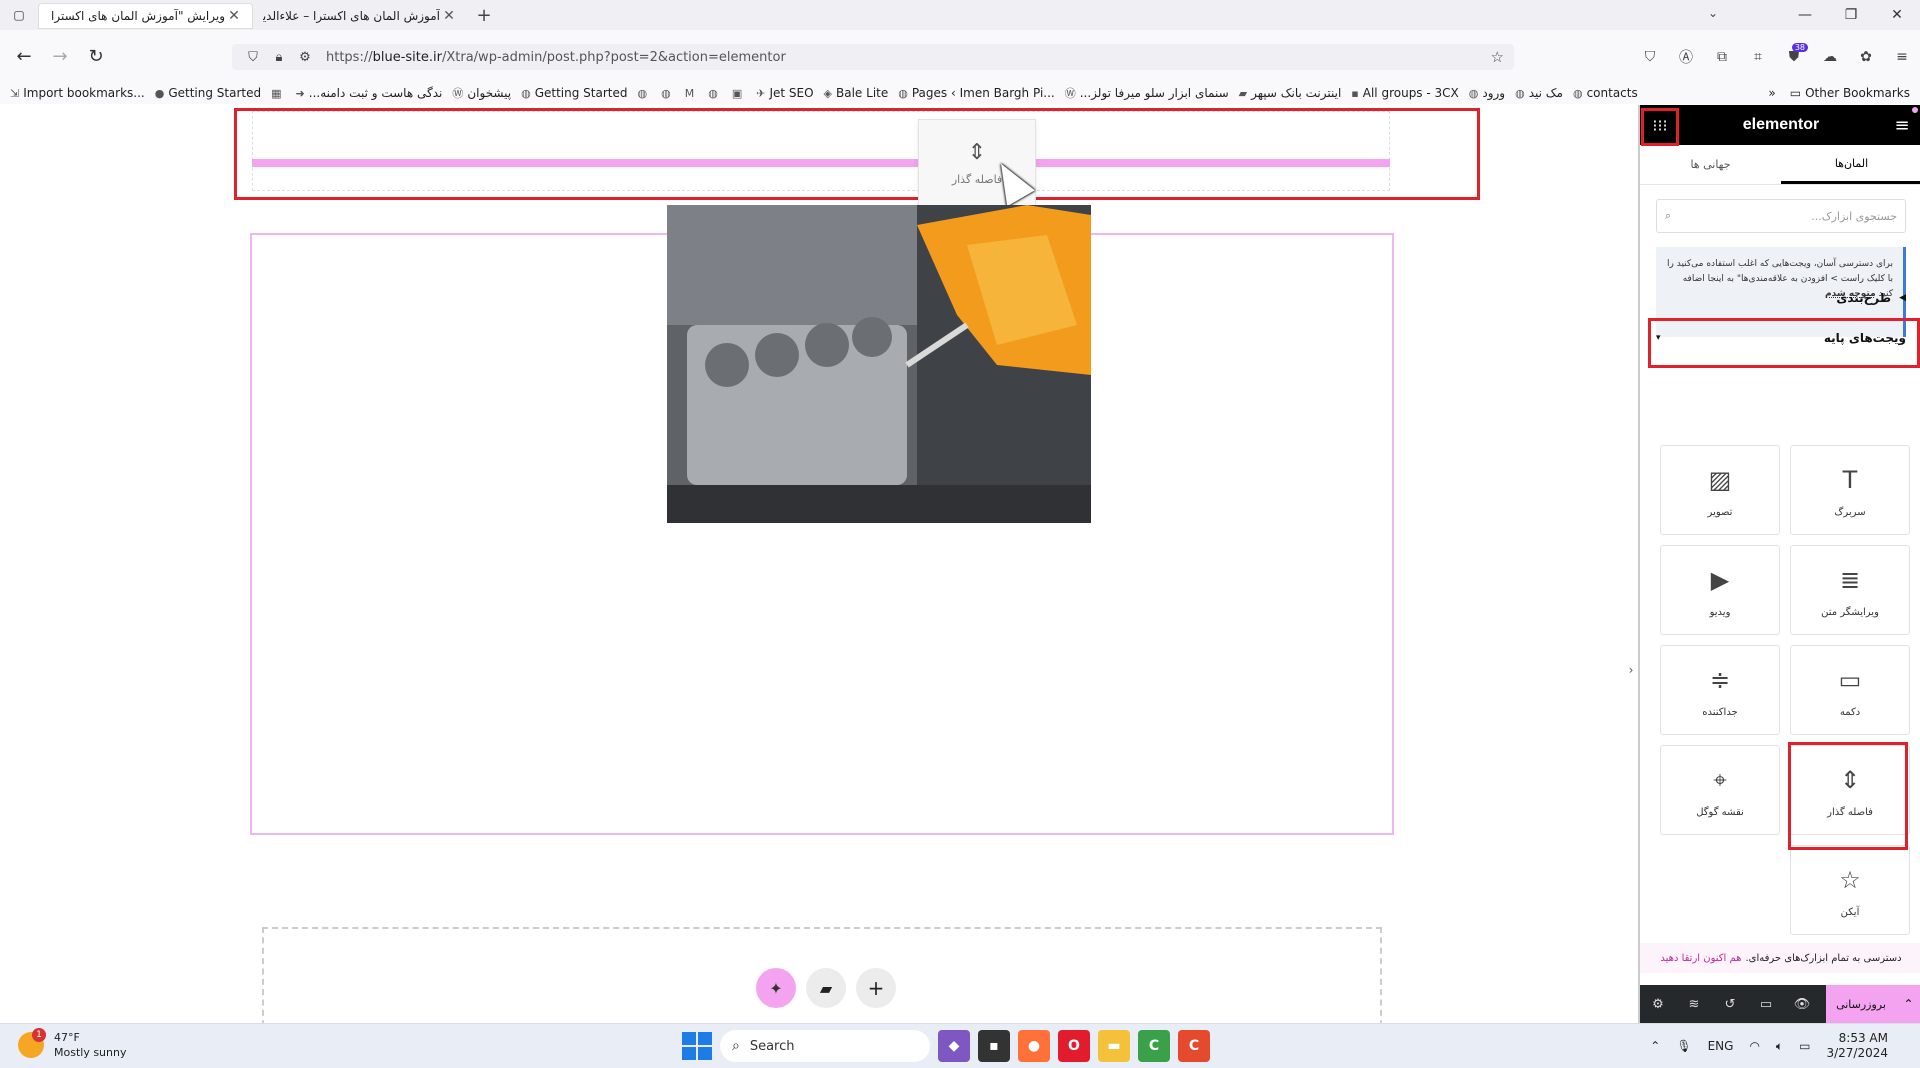 Image resolution: width=1920 pixels, height=1068 pixels. Describe the element at coordinates (856, 93) in the screenshot. I see `bookmark-item: ◈ Bale Lite` at that location.